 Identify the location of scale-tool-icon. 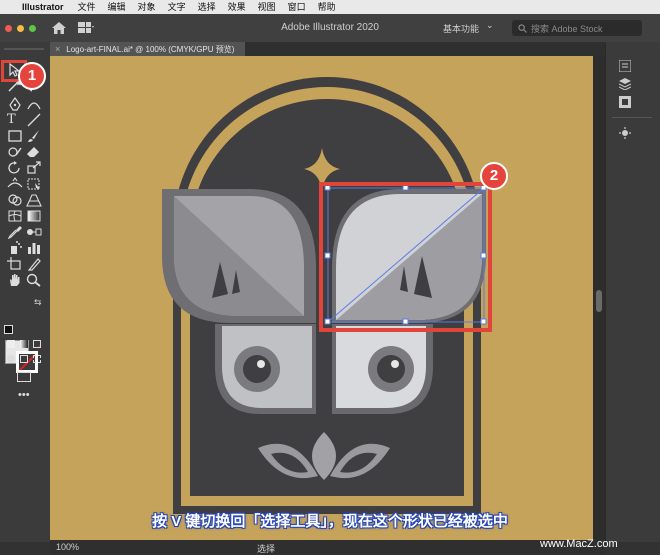
(34, 168).